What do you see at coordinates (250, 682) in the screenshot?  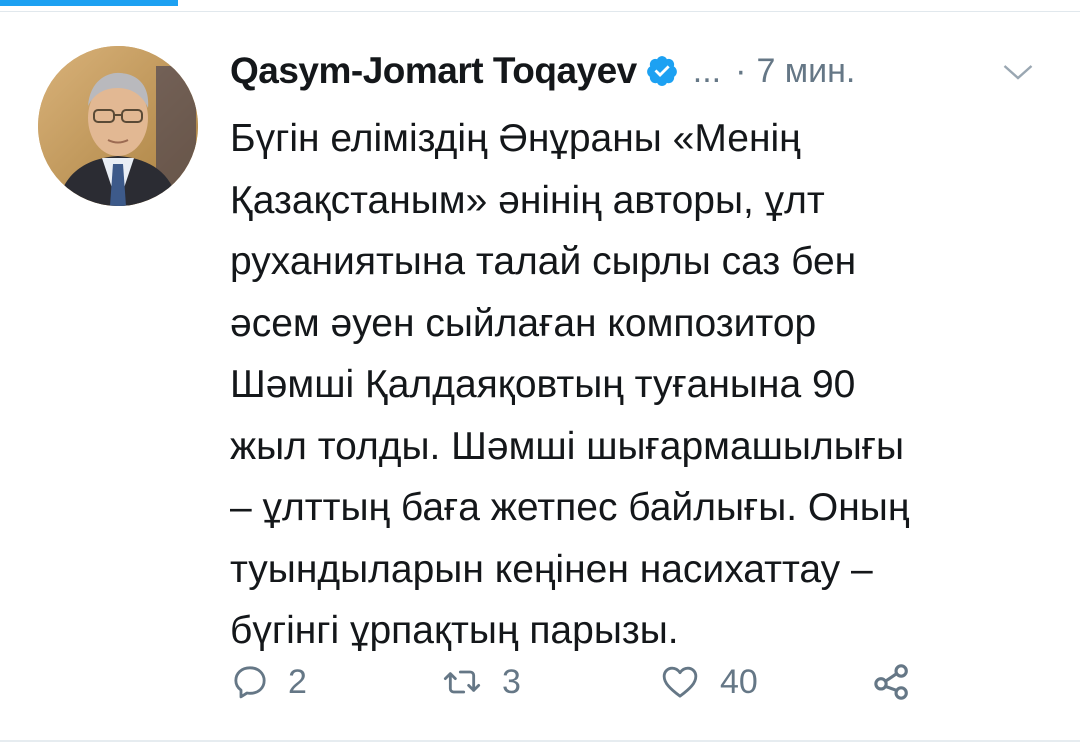 I see `reply-icon` at bounding box center [250, 682].